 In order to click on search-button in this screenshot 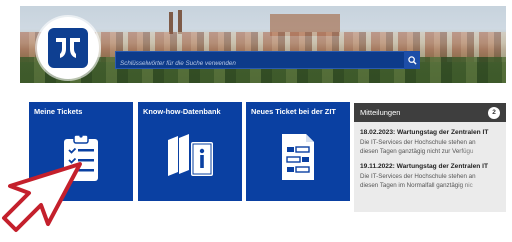, I will do `click(412, 60)`.